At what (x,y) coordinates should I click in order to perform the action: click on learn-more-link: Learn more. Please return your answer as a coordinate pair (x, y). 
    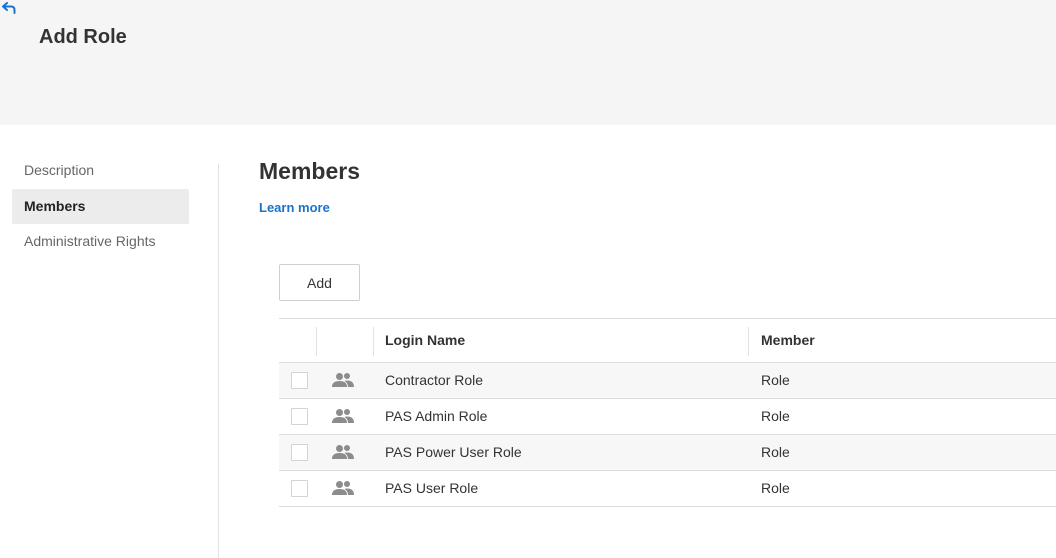
    Looking at the image, I should click on (294, 207).